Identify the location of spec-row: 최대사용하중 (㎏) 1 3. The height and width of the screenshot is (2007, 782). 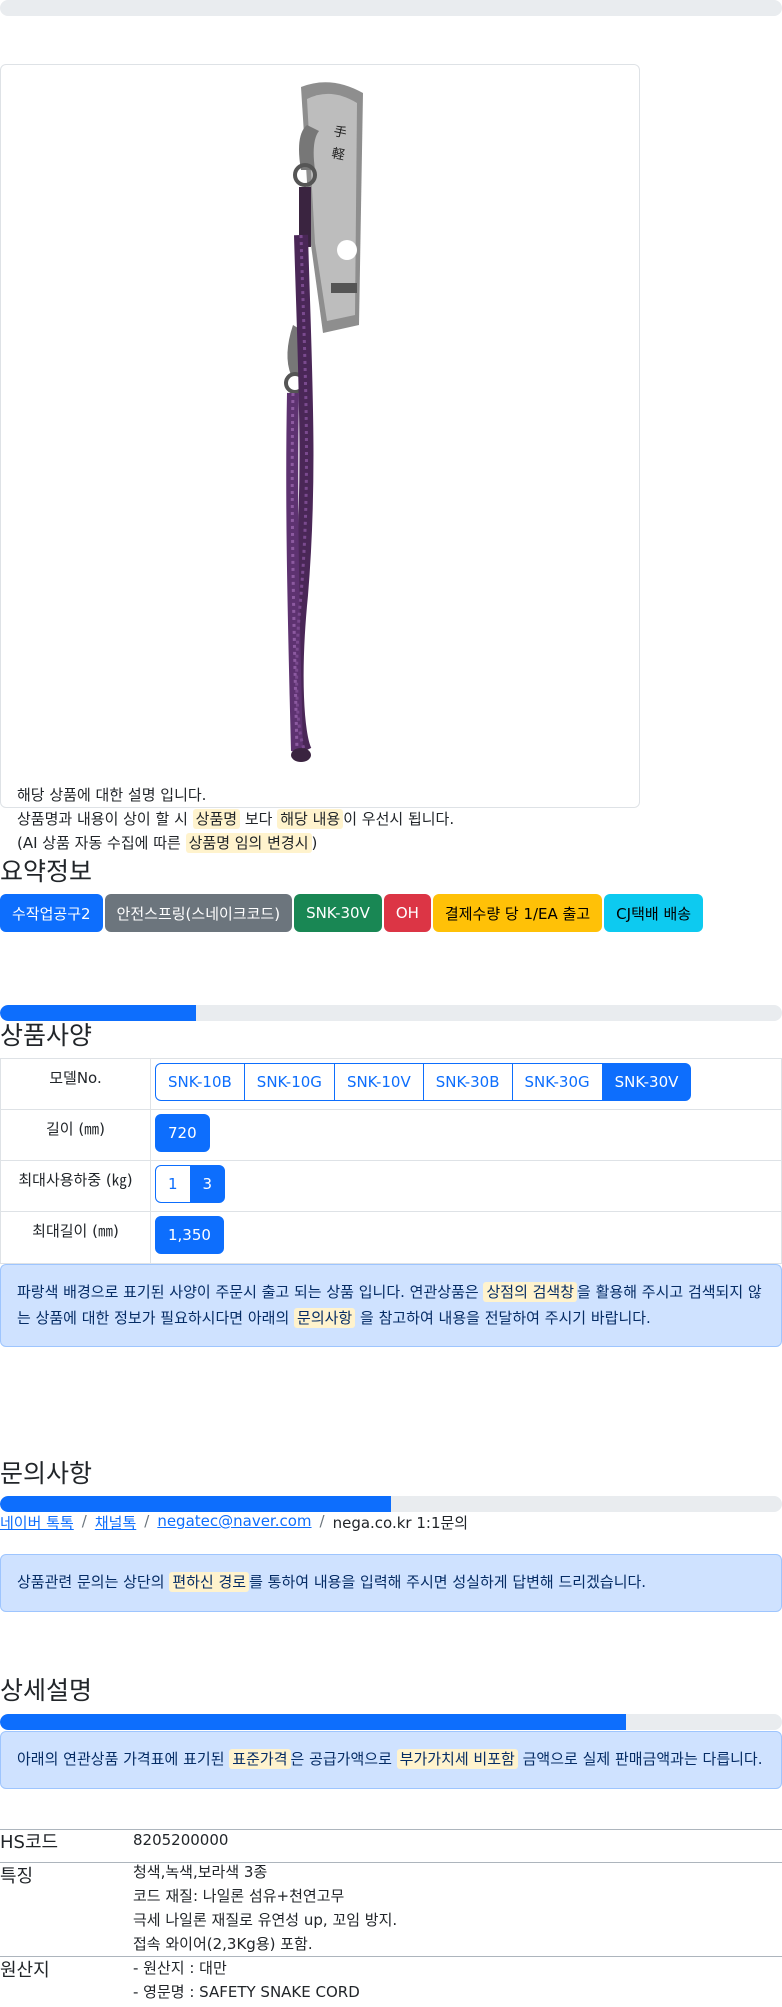
(391, 1186).